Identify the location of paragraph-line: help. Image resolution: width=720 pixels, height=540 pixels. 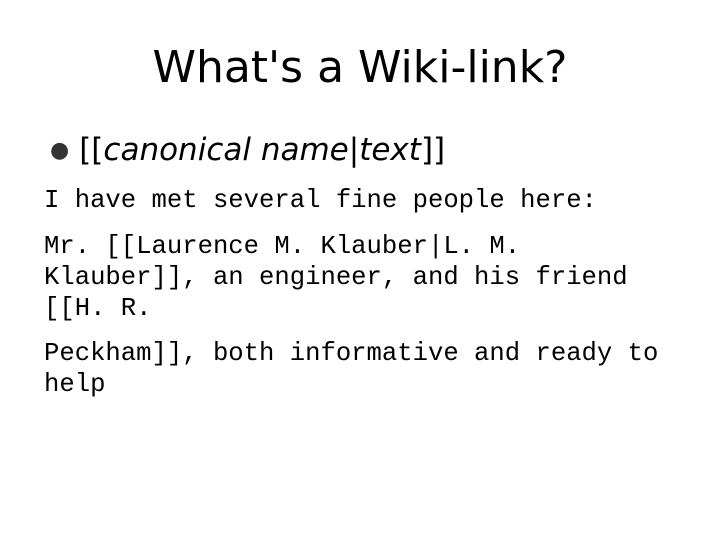
(75, 384).